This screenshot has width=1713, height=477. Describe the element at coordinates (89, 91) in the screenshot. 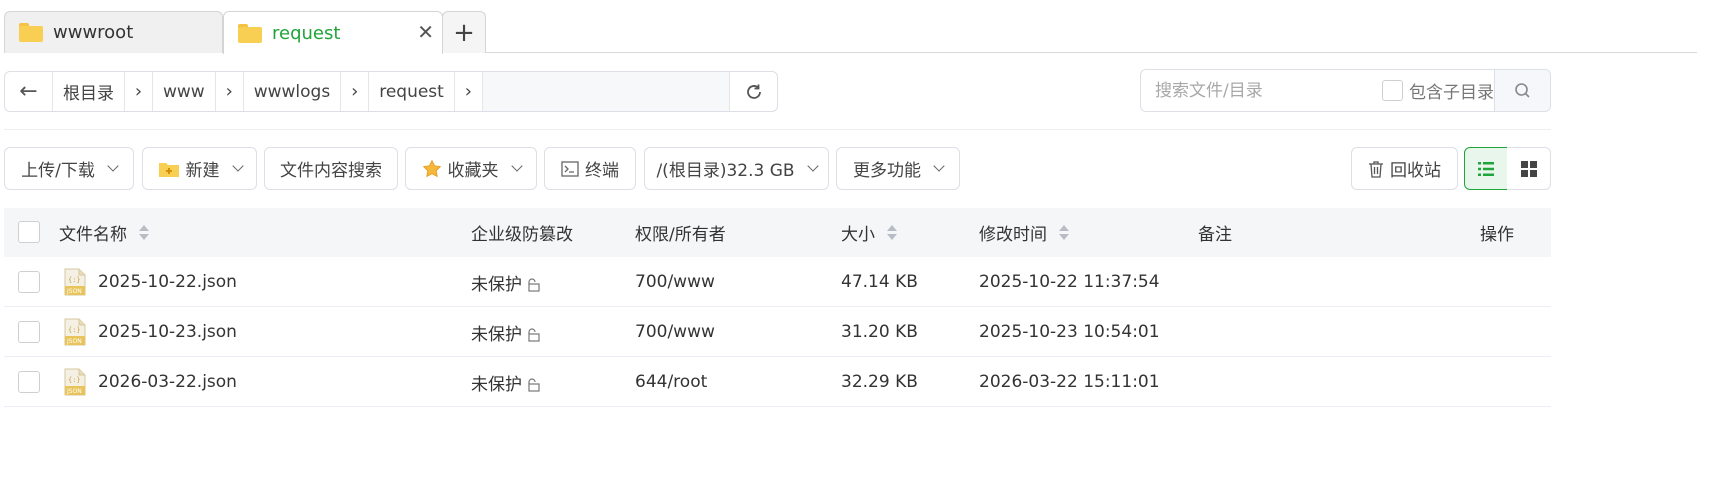

I see `breadcrumb-item-root: 根目录` at that location.